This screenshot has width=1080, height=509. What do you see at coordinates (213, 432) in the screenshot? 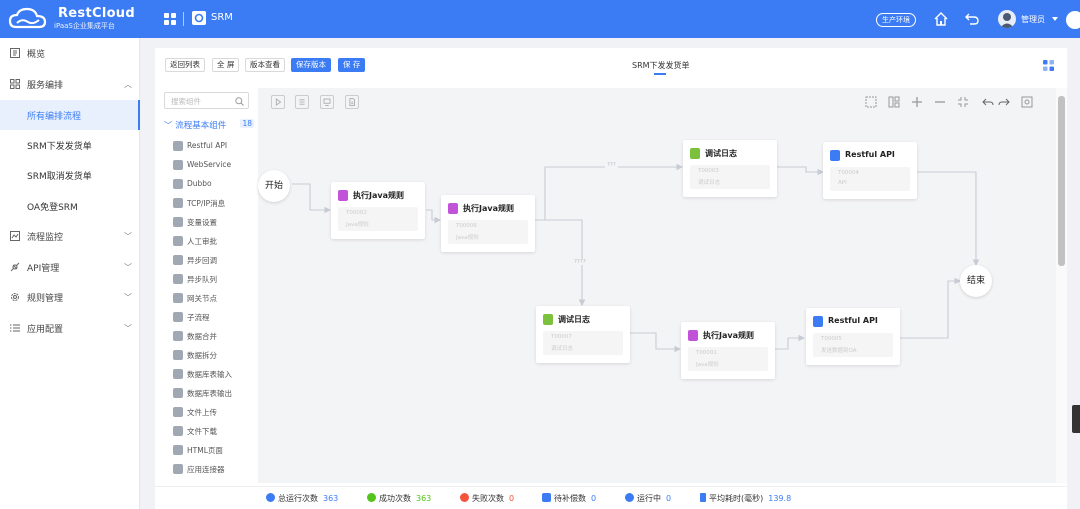
I see `palette-item-file-download: 文件下载` at bounding box center [213, 432].